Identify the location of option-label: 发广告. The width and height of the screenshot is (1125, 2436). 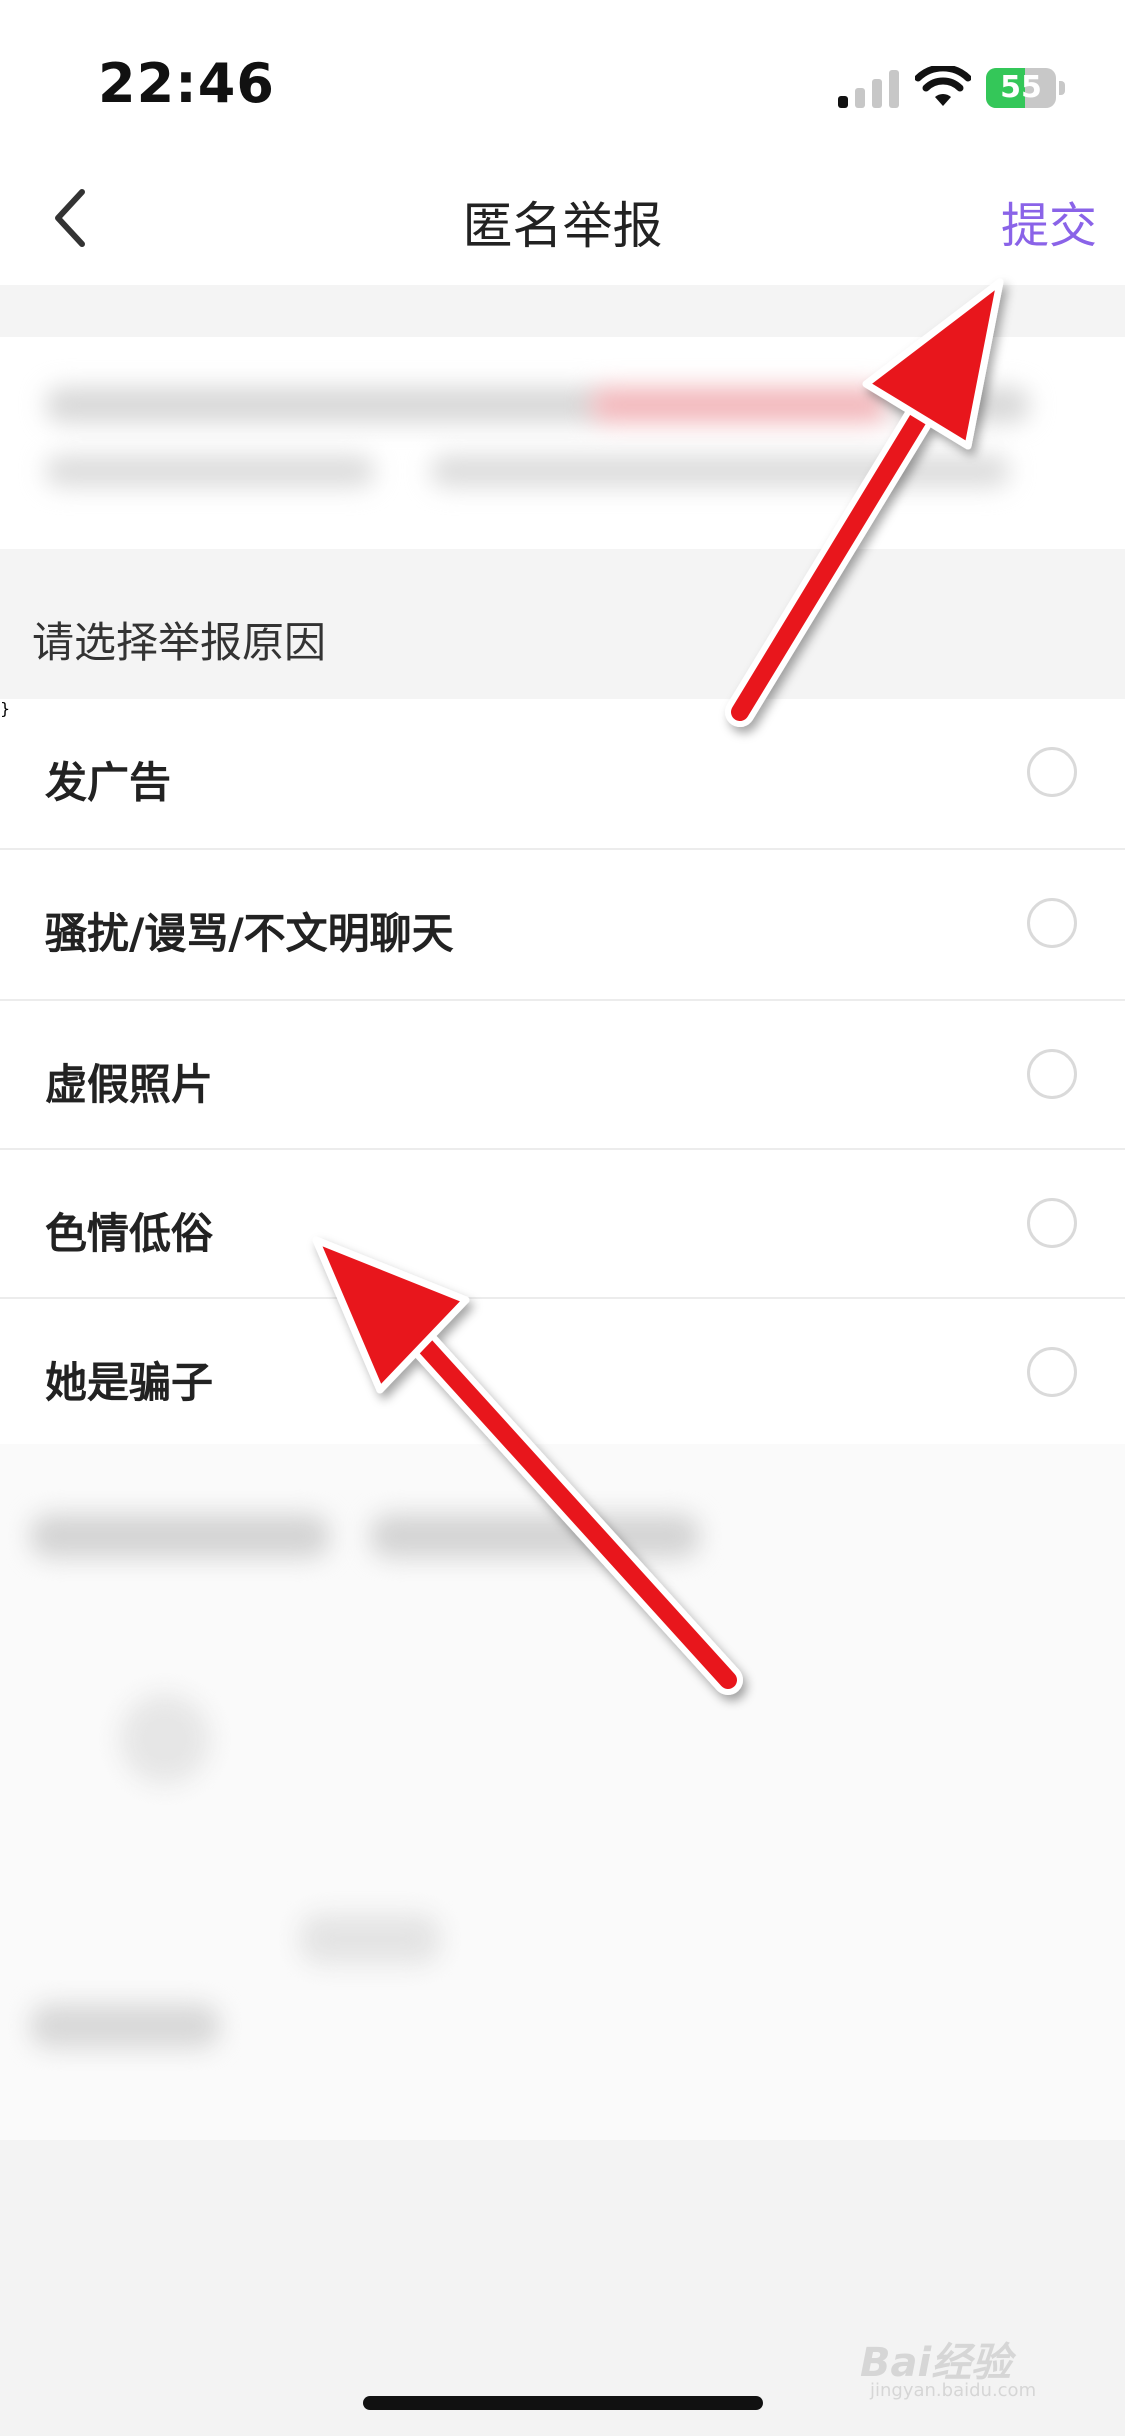
(108, 782).